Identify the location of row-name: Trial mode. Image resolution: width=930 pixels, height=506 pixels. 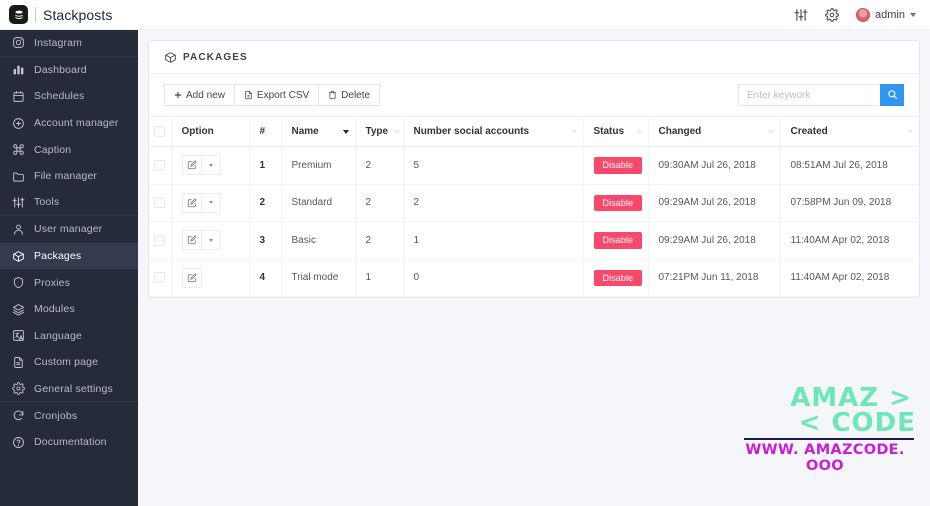
(318, 278).